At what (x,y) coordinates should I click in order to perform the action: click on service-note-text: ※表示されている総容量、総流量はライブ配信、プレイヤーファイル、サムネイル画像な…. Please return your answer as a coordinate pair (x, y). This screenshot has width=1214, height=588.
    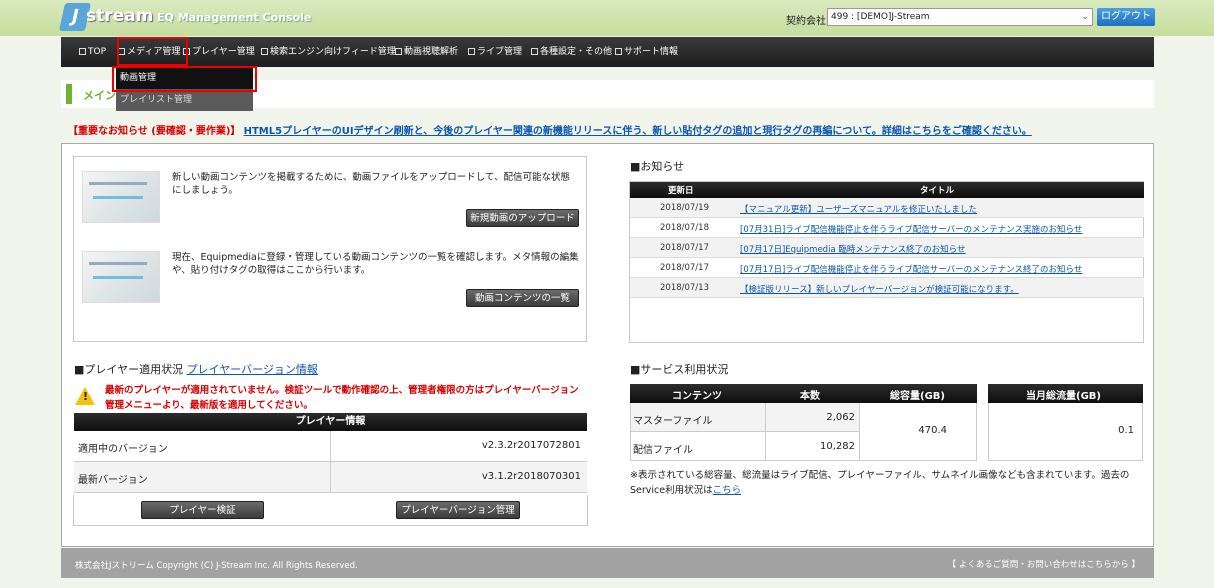
    Looking at the image, I should click on (880, 483).